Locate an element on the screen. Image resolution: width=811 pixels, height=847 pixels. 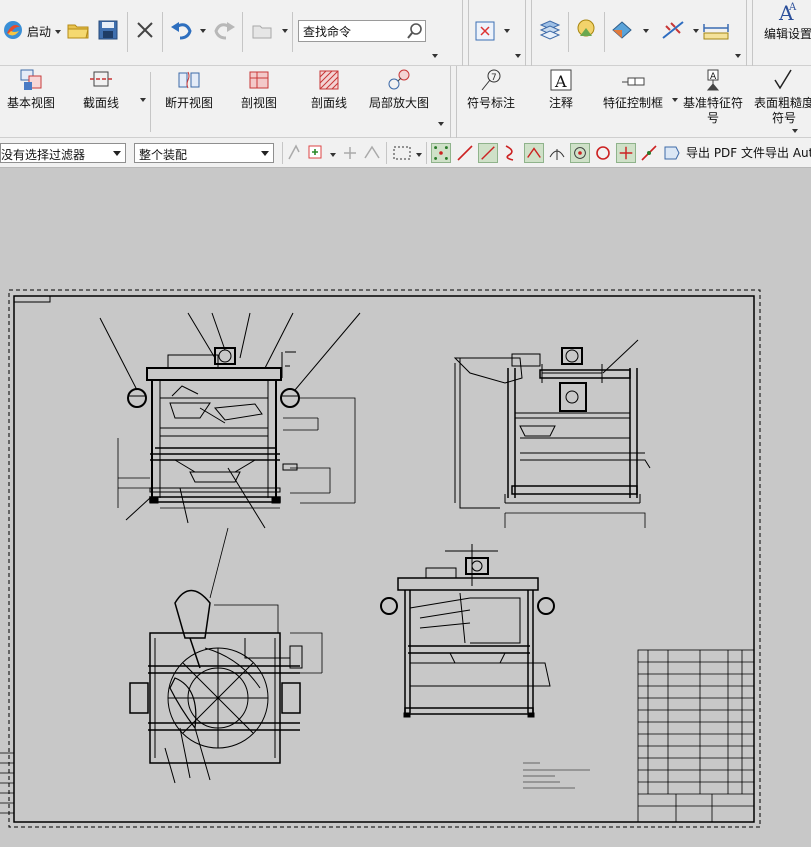
top-view is located at coordinates (226, 655).